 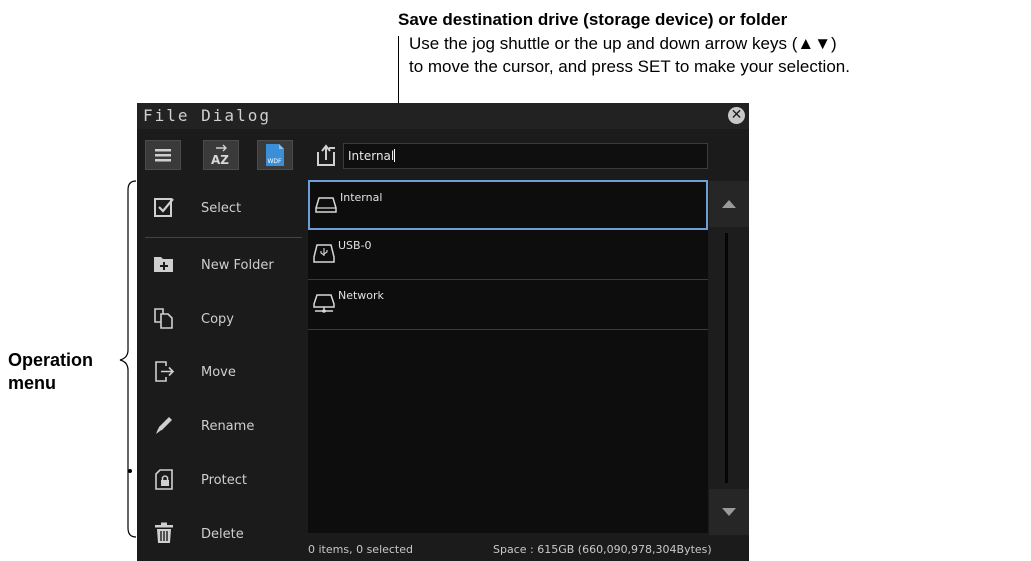 I want to click on free-space: Space : 615GB (660,090,978,304Bytes), so click(x=602, y=549).